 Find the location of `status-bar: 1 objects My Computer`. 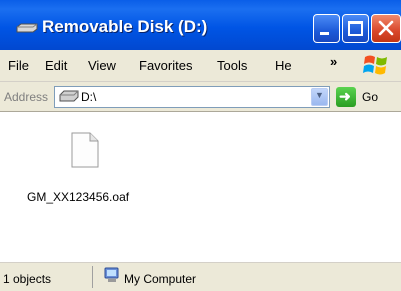

status-bar: 1 objects My Computer is located at coordinates (200, 276).